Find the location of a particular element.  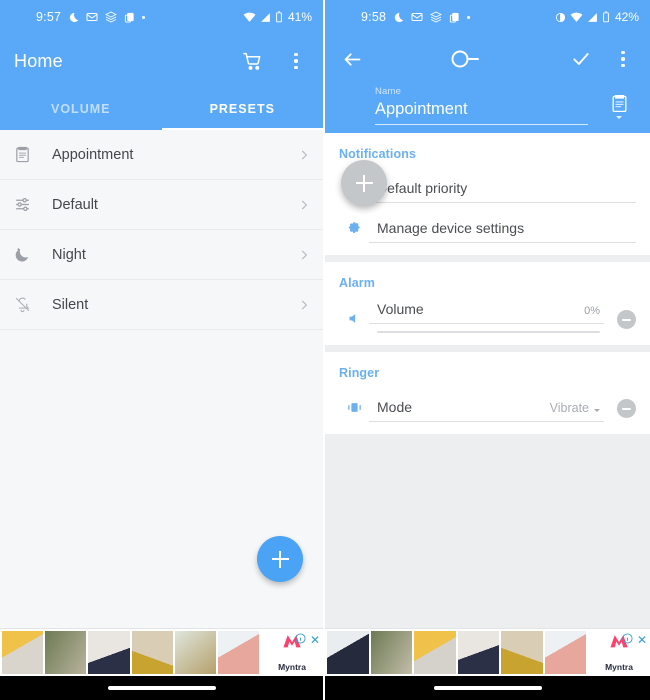

tab-presets: PRESETS is located at coordinates (242, 109).